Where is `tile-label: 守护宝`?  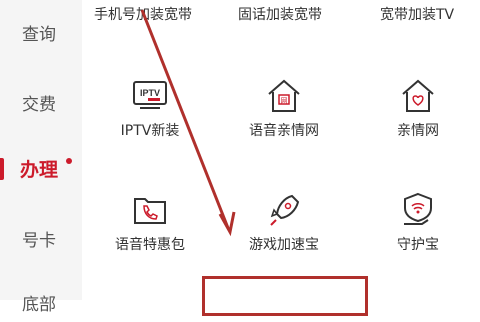 tile-label: 守护宝 is located at coordinates (418, 245).